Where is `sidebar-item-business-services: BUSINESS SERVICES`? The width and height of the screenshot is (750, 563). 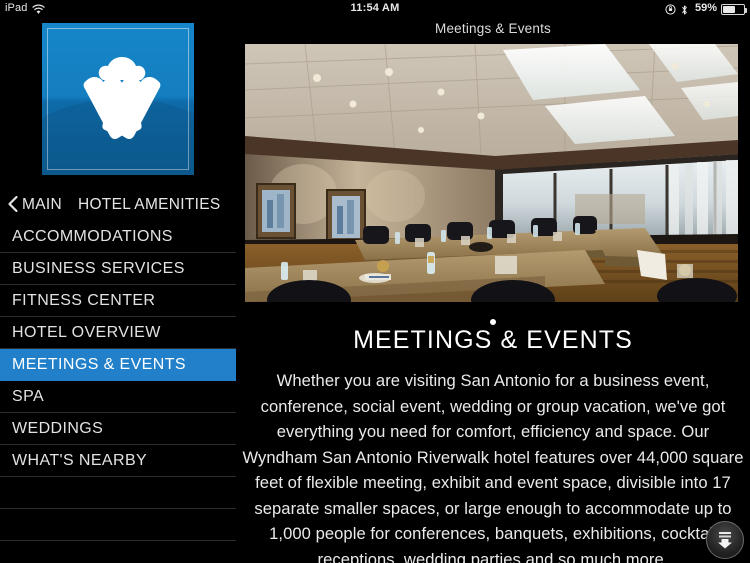
sidebar-item-business-services: BUSINESS SERVICES is located at coordinates (118, 269).